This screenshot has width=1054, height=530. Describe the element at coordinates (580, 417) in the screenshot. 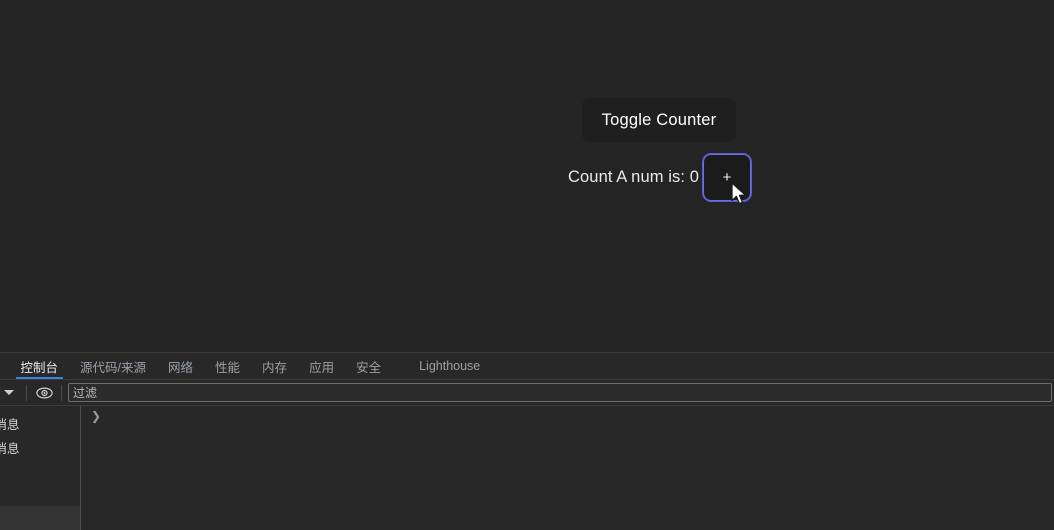

I see `console-prompt-input` at that location.